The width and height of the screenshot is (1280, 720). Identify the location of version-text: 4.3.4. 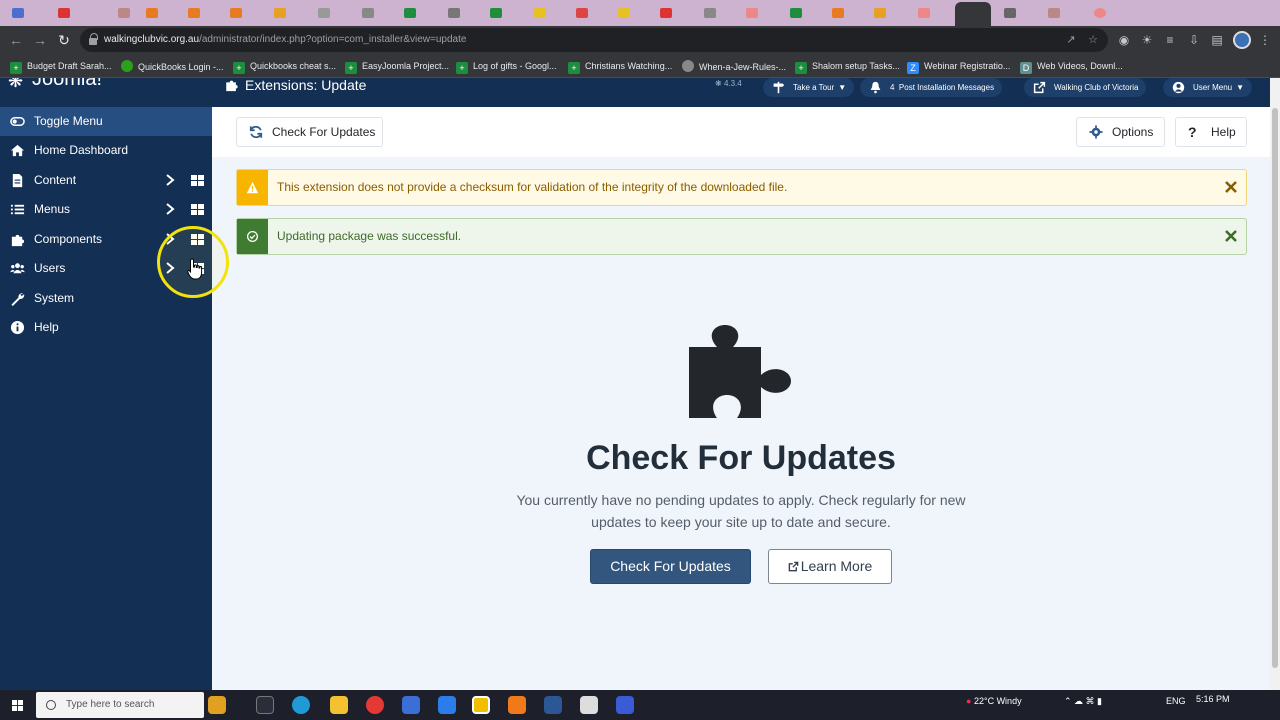
(732, 83).